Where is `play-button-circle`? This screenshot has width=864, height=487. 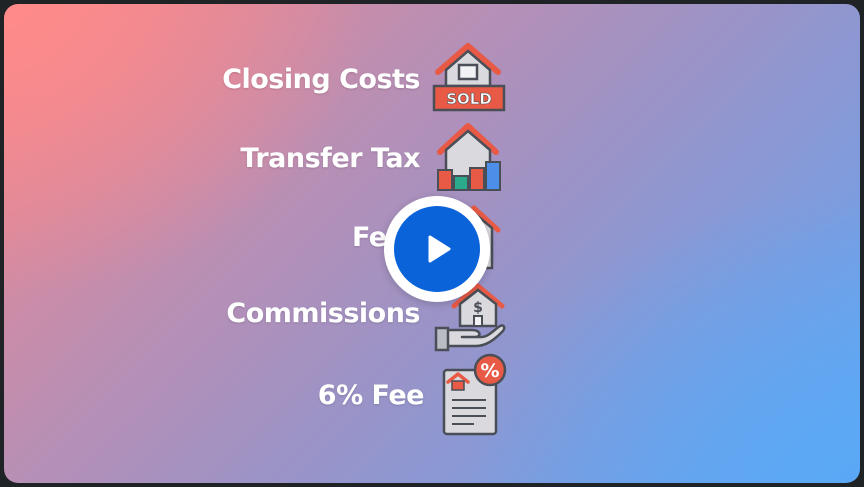
play-button-circle is located at coordinates (437, 249).